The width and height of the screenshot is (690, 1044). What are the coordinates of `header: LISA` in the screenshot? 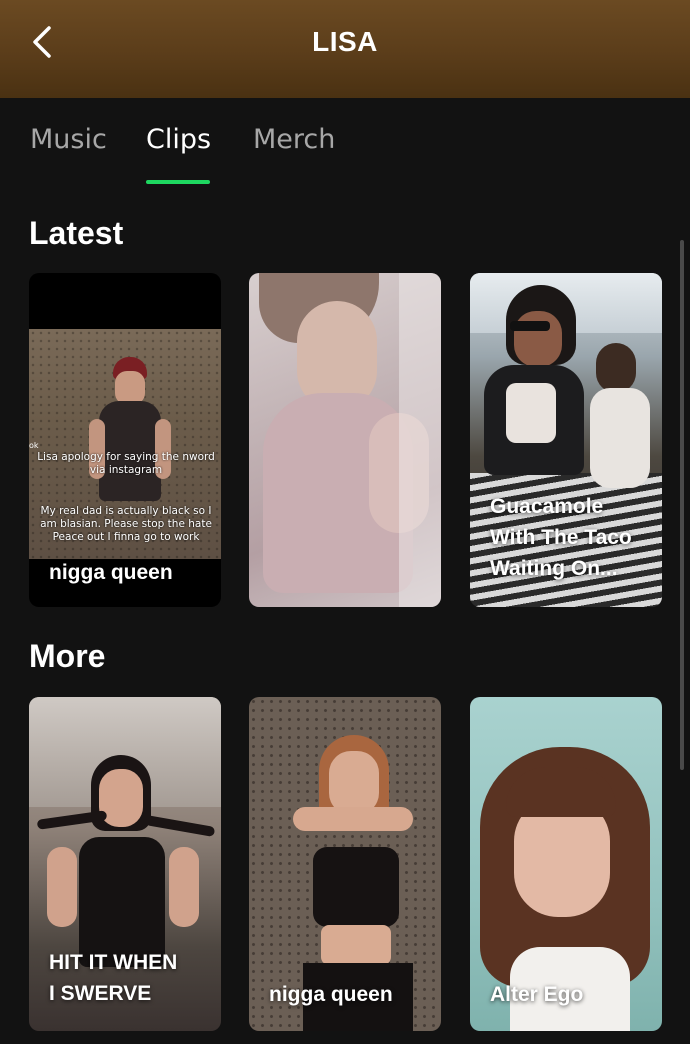 It's located at (345, 49).